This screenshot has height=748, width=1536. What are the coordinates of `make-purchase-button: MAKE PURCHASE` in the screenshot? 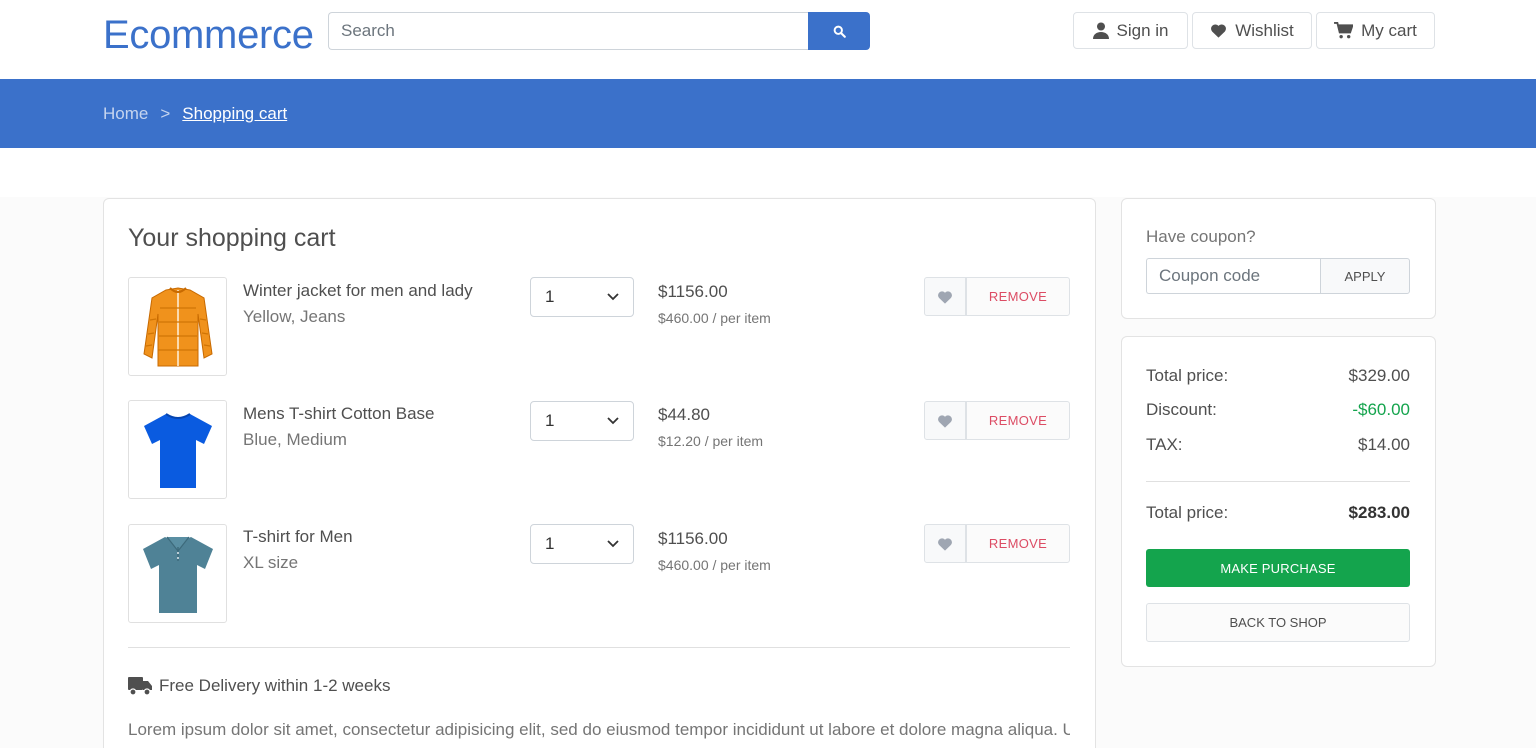 It's located at (1278, 568).